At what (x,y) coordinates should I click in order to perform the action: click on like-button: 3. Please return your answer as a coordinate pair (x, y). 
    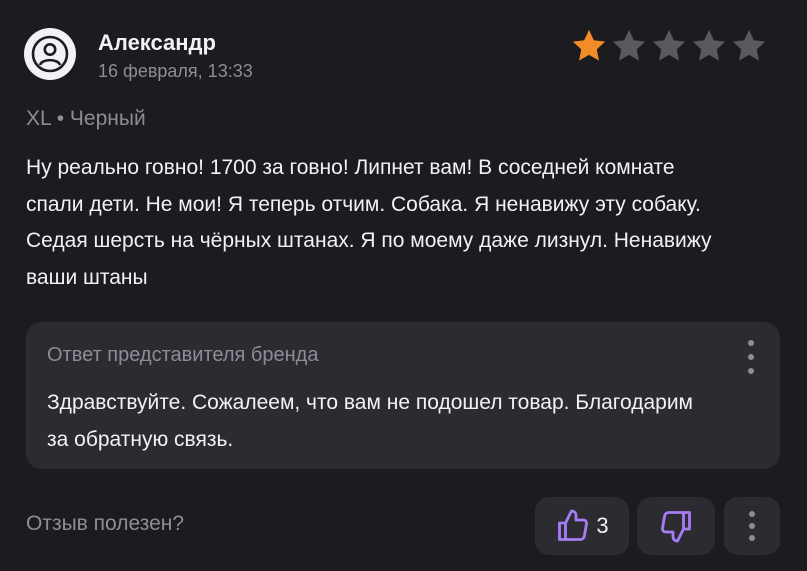
    Looking at the image, I should click on (582, 526).